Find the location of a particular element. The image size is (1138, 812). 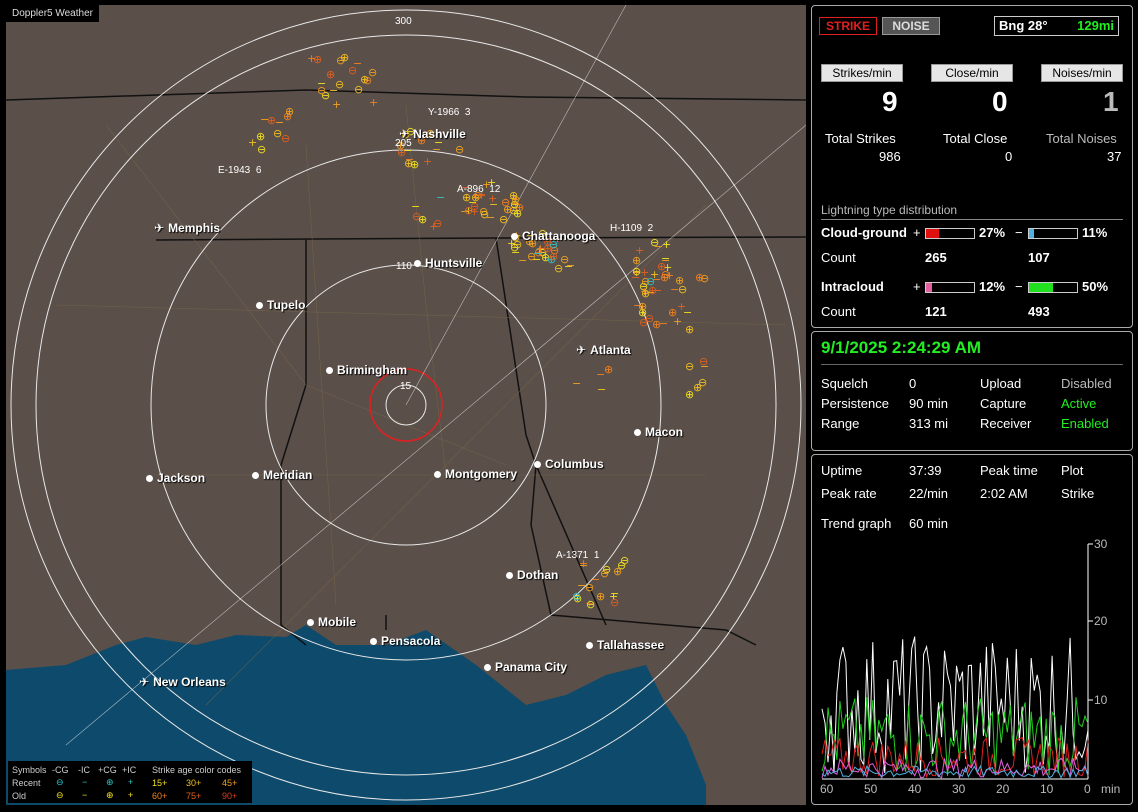

trend-graph-label: Trend graph is located at coordinates (856, 523).